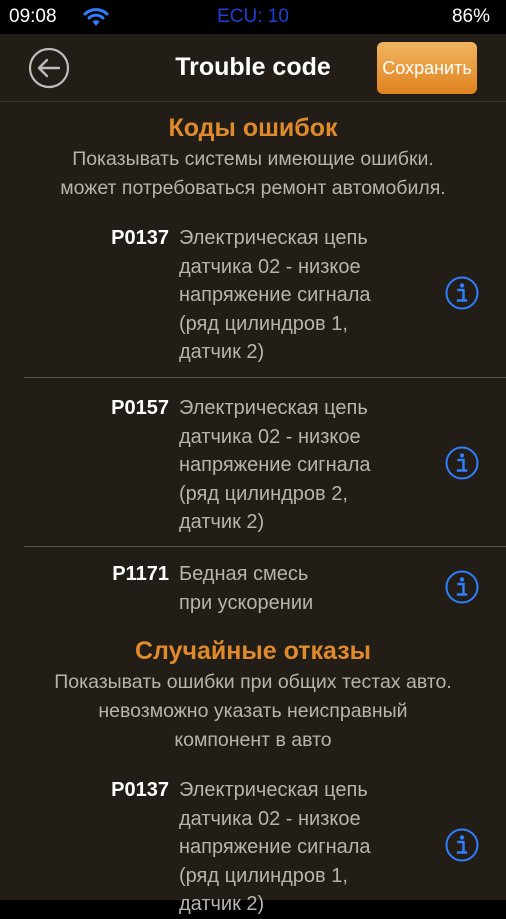 The image size is (506, 919). What do you see at coordinates (263, 493) in the screenshot?
I see `description-line: (ряд цилиндров 2,` at bounding box center [263, 493].